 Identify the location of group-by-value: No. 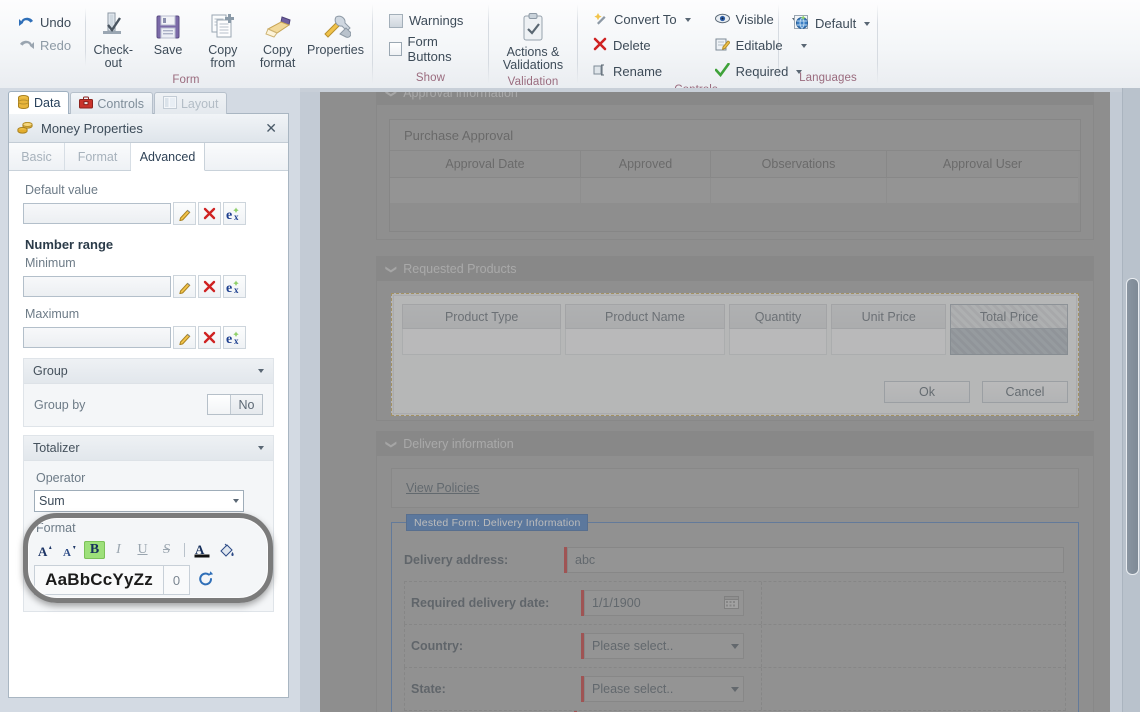
(246, 404).